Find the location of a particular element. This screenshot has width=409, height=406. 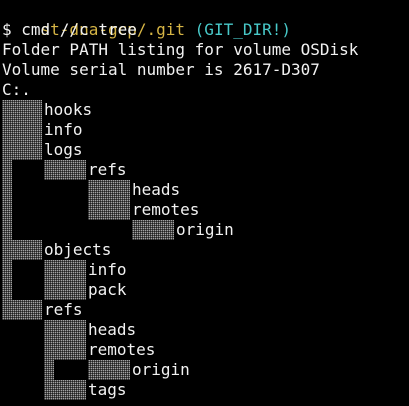

tree-node-objects: objects is located at coordinates (78, 249).